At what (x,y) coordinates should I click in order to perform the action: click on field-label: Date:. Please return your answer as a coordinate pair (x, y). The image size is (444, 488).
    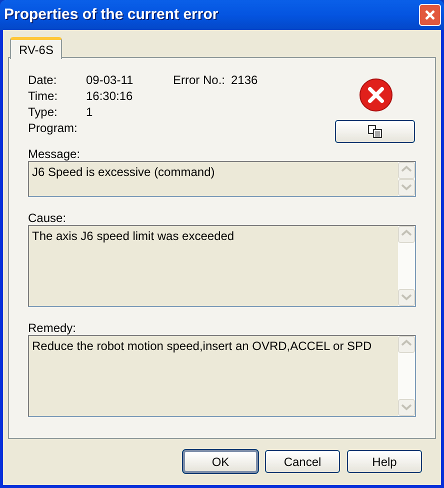
    Looking at the image, I should click on (43, 80).